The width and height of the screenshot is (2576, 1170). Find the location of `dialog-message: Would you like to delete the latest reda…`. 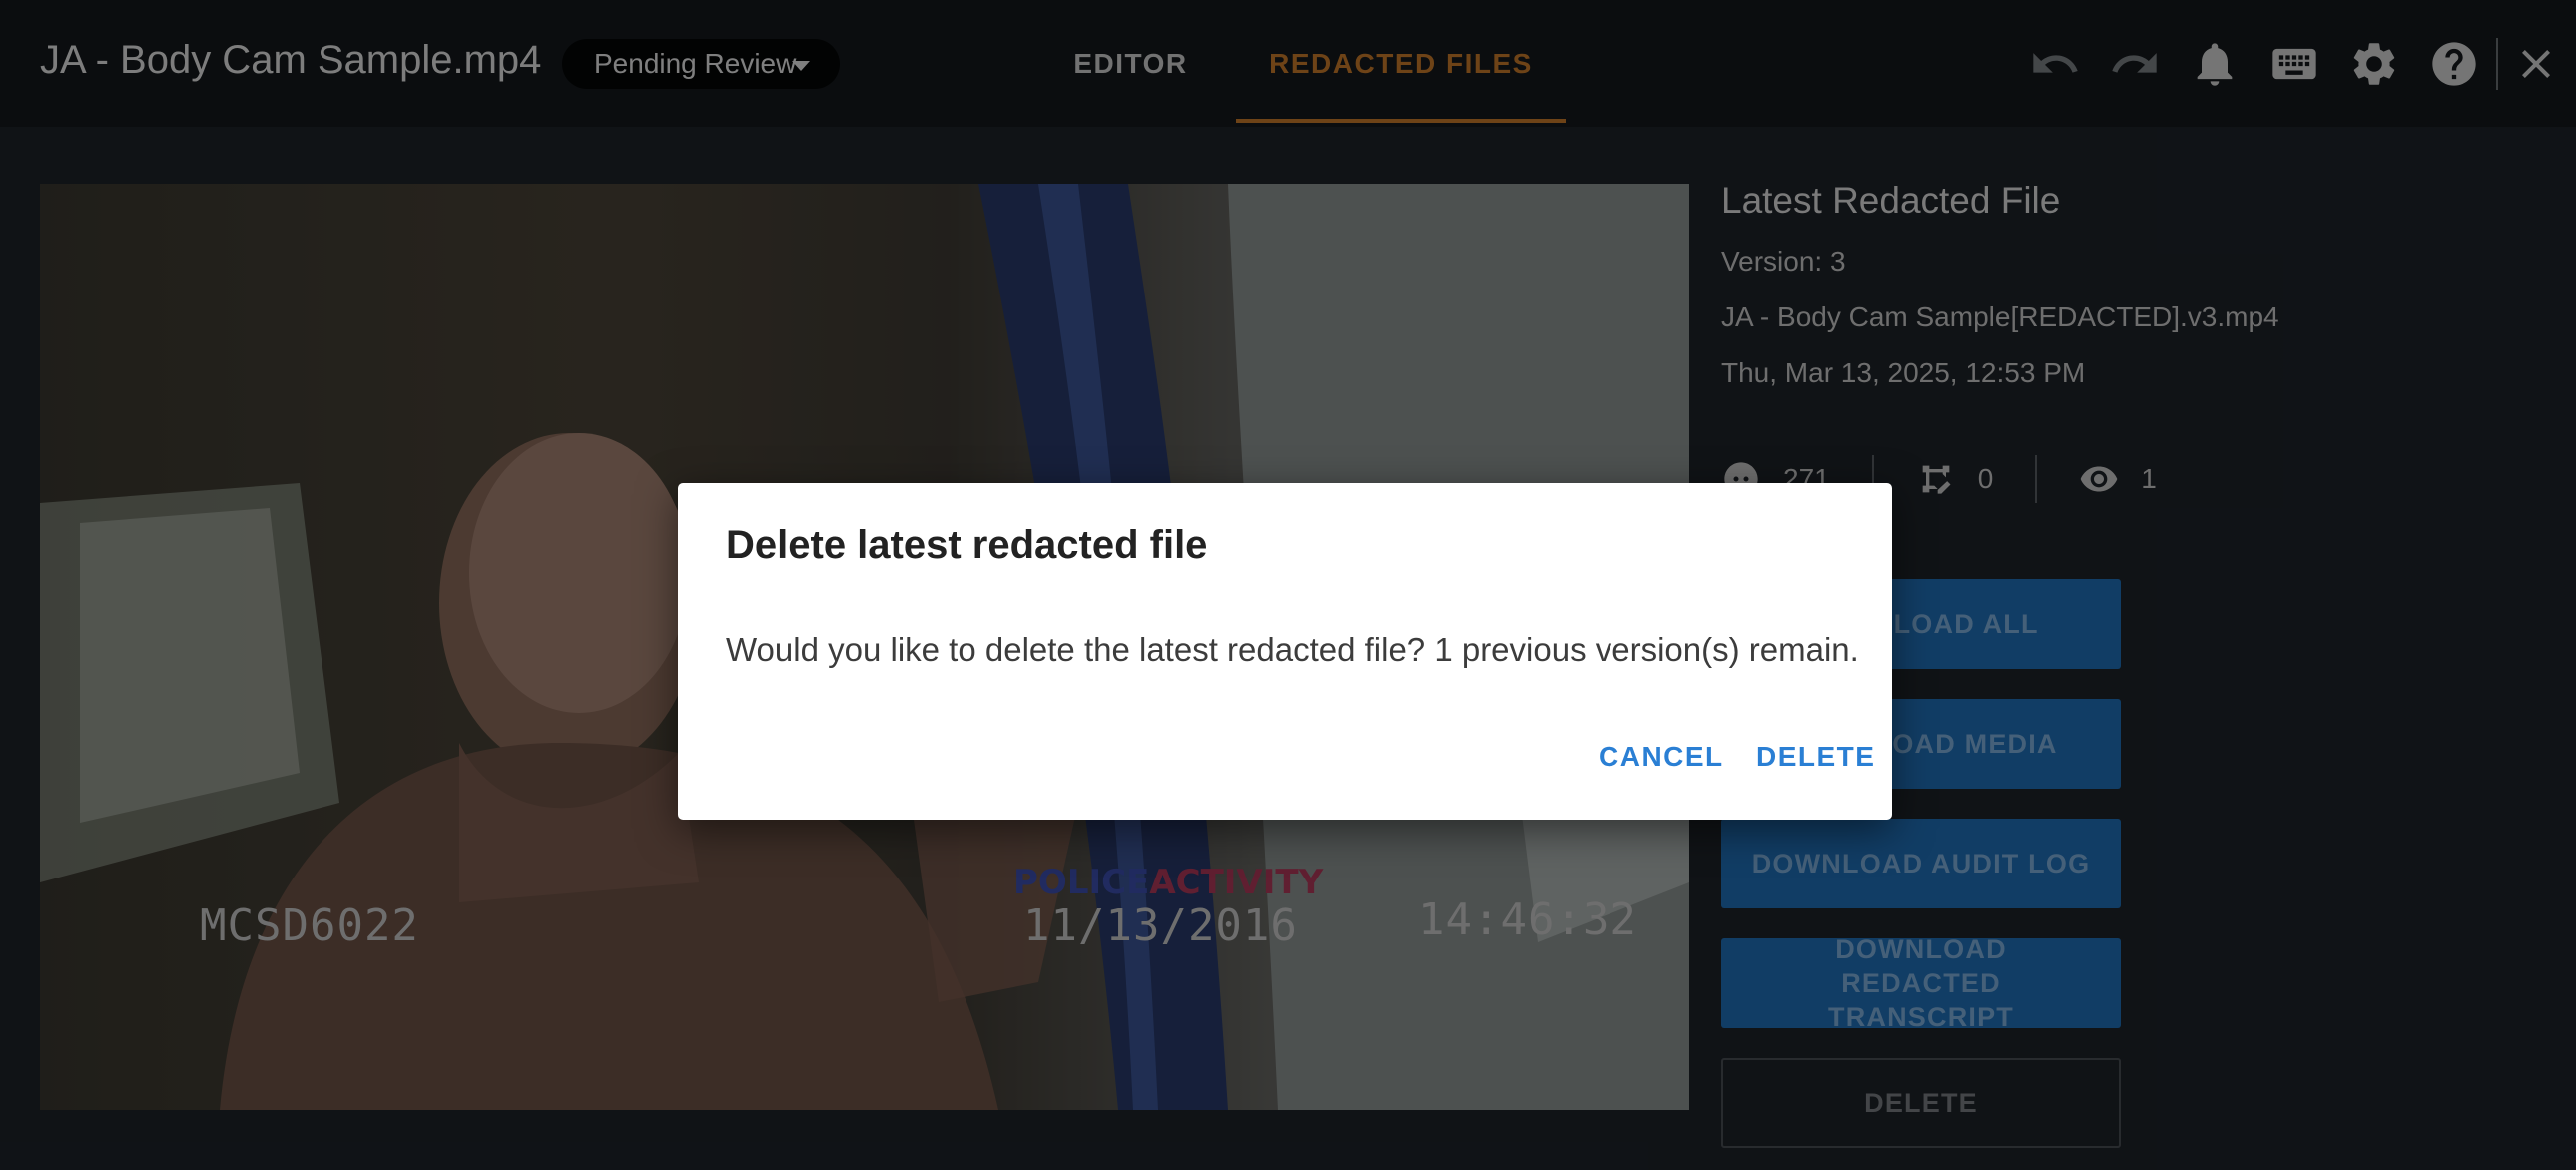

dialog-message: Would you like to delete the latest reda… is located at coordinates (1292, 649).